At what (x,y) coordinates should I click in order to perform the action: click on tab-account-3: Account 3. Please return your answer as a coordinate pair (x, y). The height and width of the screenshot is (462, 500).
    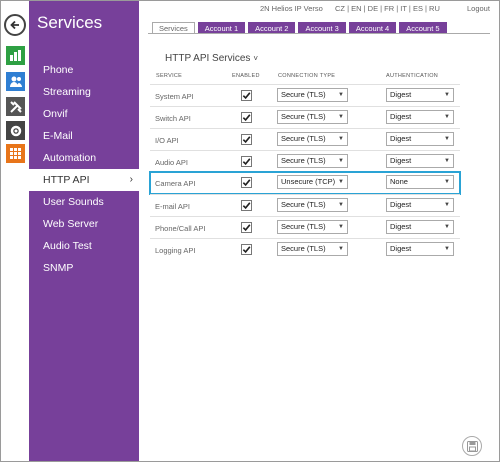
    Looking at the image, I should click on (322, 27).